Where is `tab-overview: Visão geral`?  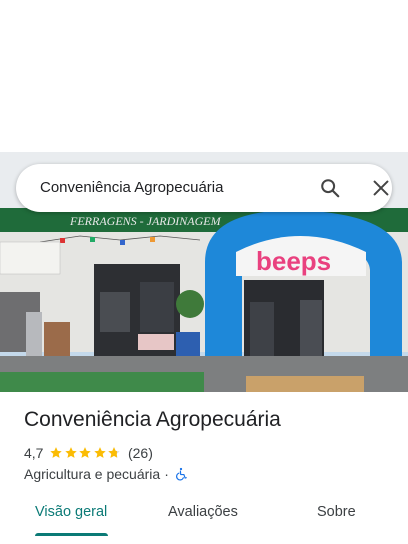
tab-overview: Visão geral is located at coordinates (71, 512).